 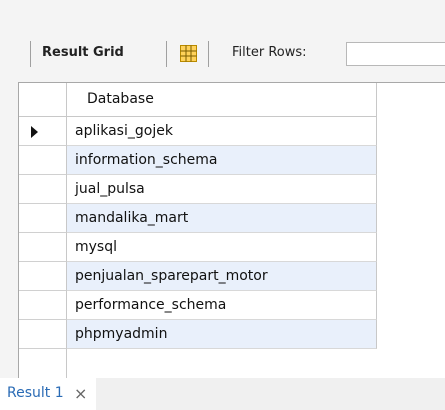 I want to click on cell-database: jual_pulsa, so click(x=222, y=189).